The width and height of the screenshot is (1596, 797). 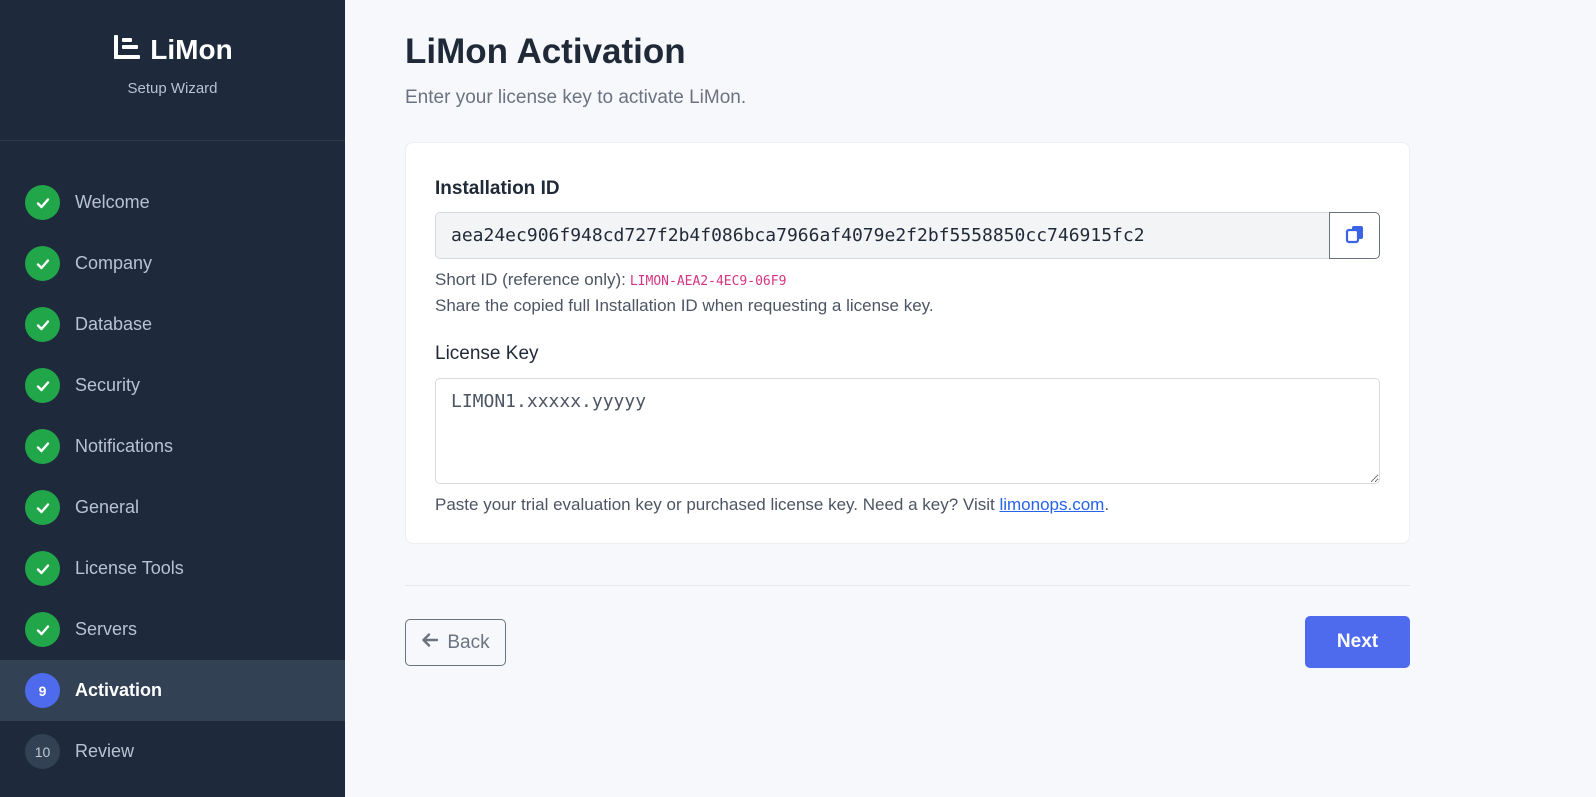 I want to click on step-label: License Tools, so click(x=129, y=568).